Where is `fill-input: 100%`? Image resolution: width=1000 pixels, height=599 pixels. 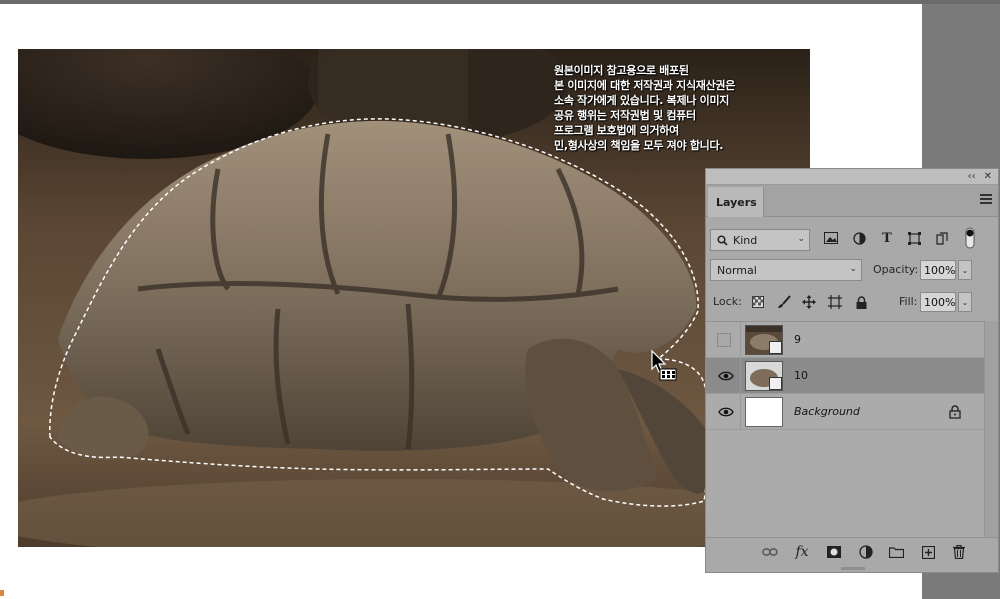 fill-input: 100% is located at coordinates (938, 302).